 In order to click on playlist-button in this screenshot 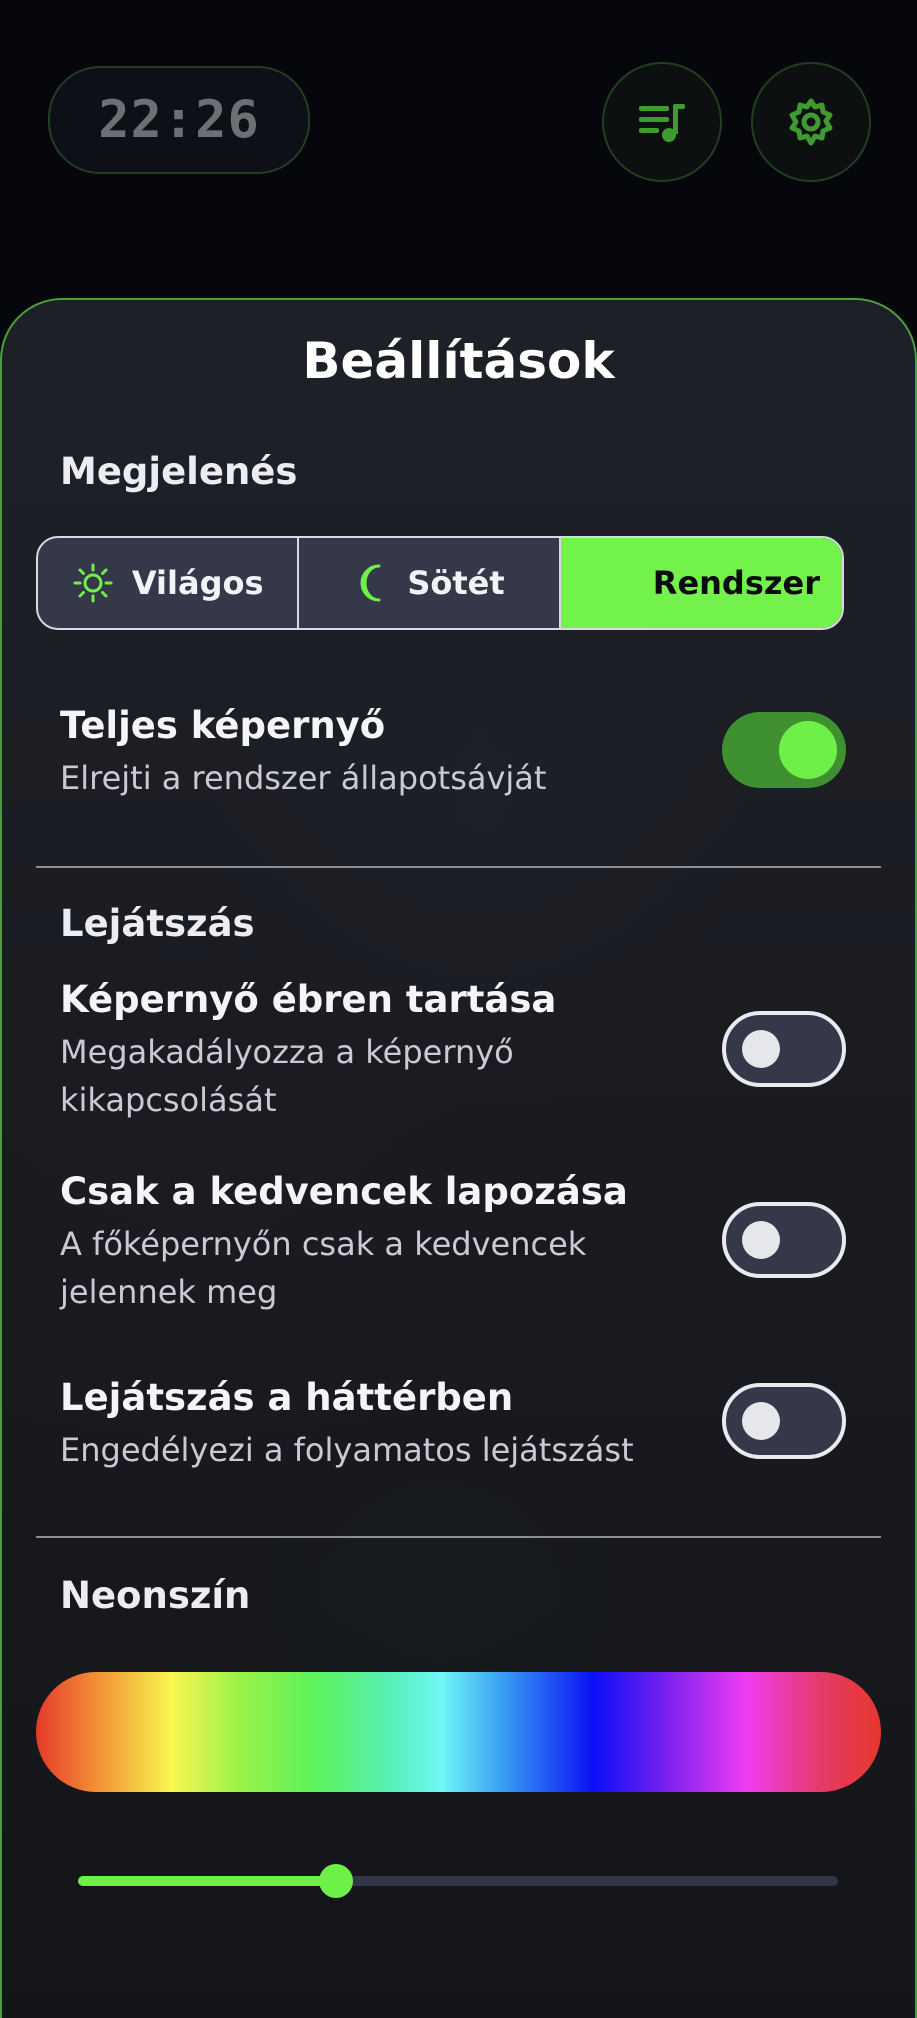, I will do `click(662, 122)`.